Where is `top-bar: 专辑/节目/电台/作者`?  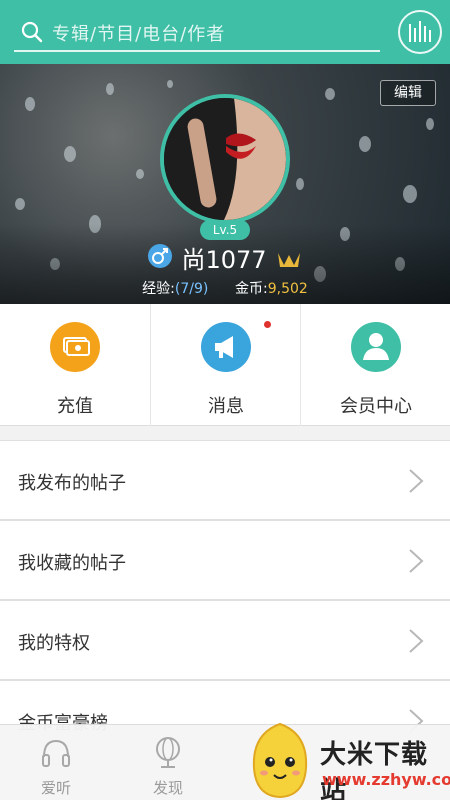
top-bar: 专辑/节目/电台/作者 is located at coordinates (225, 32).